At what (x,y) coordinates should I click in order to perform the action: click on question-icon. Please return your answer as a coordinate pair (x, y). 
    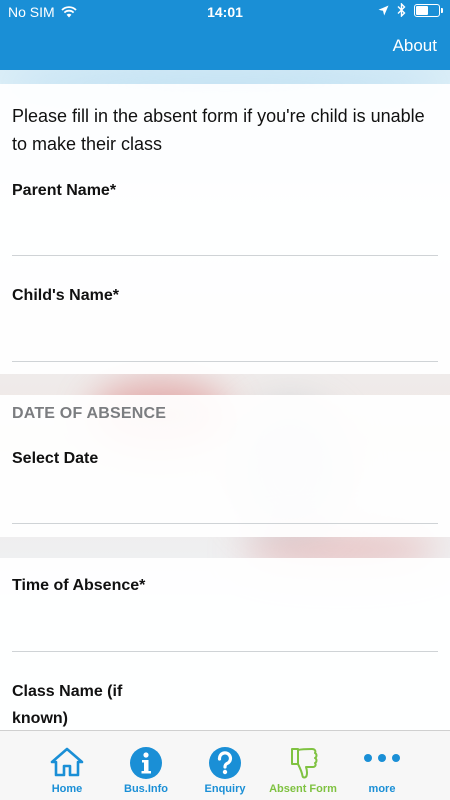
    Looking at the image, I should click on (225, 763).